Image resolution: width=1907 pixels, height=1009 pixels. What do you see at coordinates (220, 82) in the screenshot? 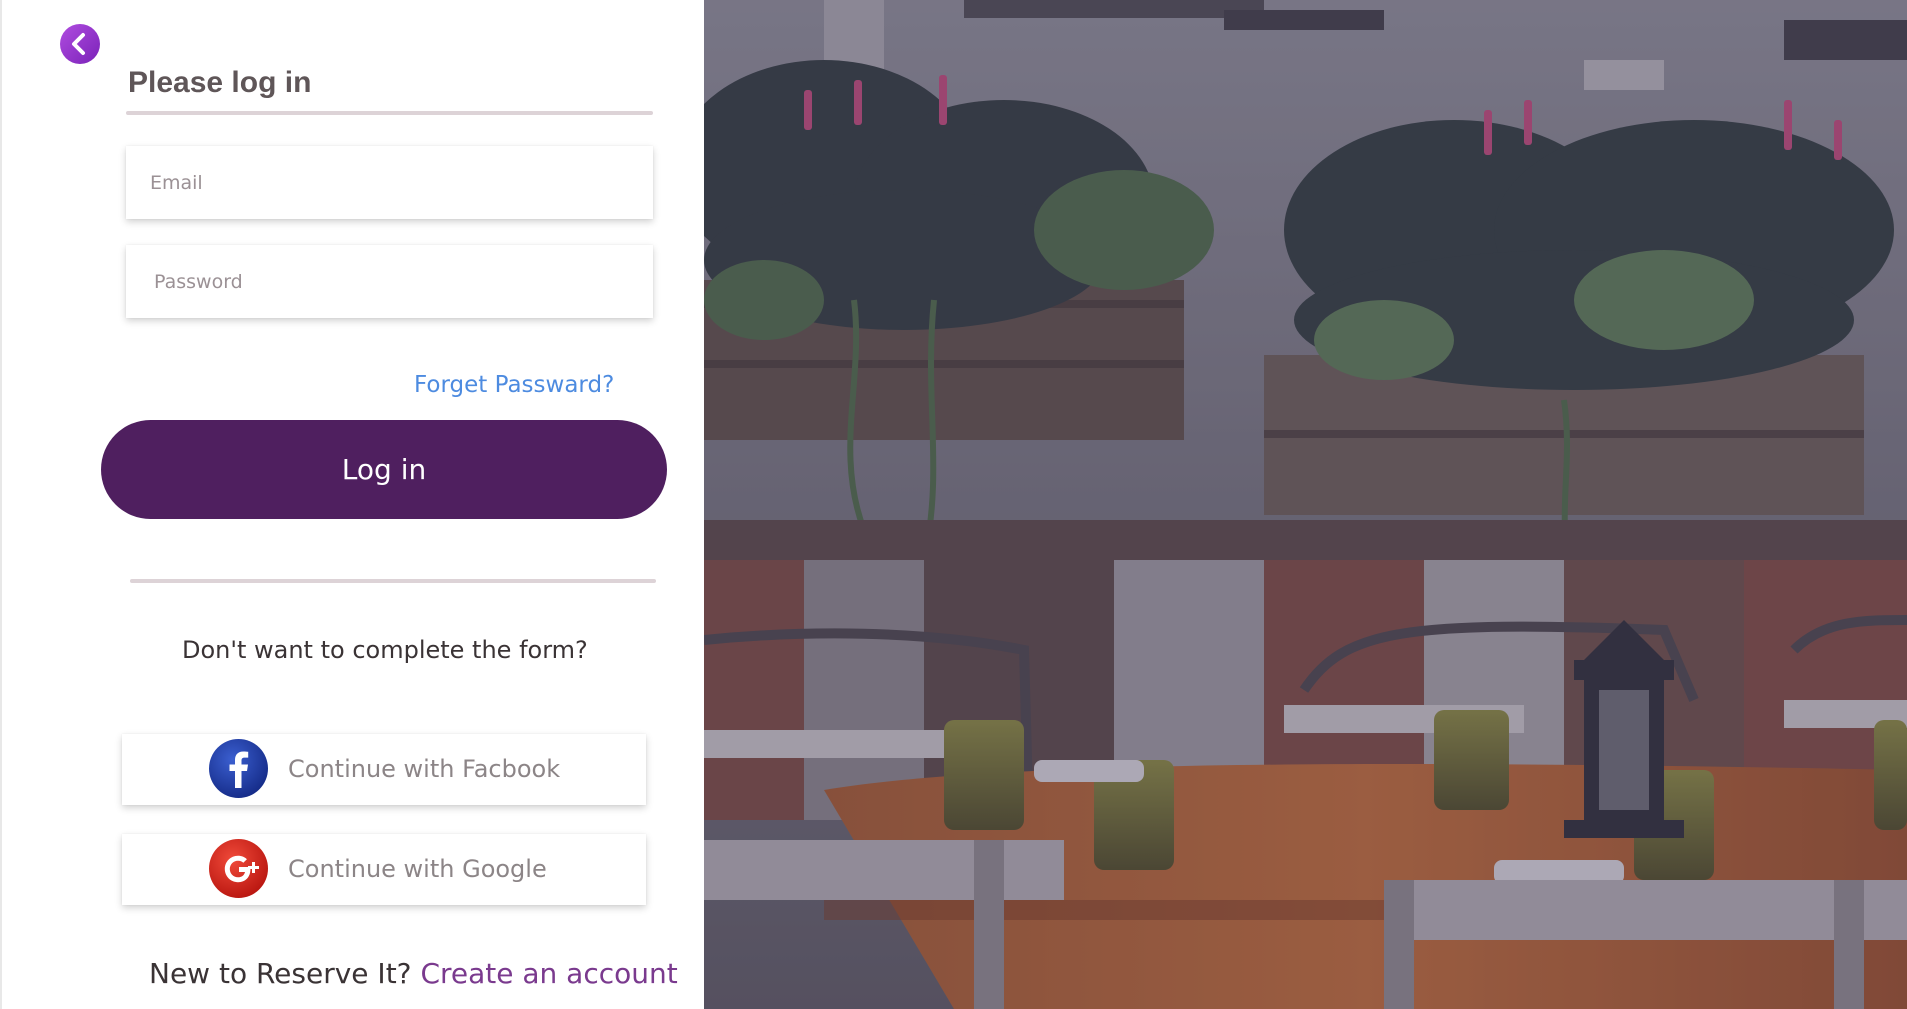
I see `page-title: Please log in` at bounding box center [220, 82].